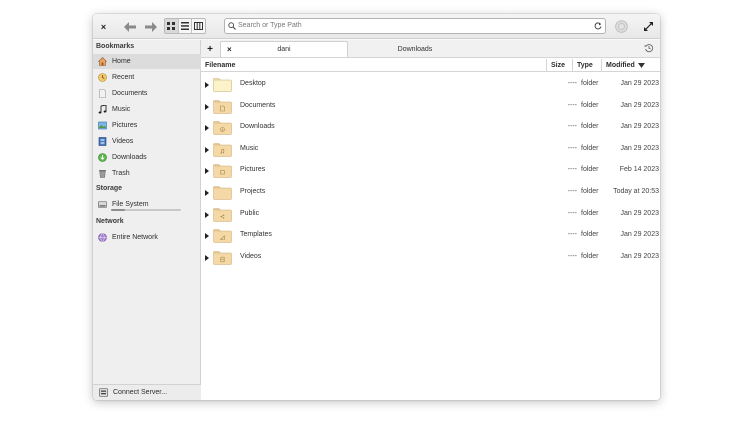 Image resolution: width=752 pixels, height=423 pixels. I want to click on network-header: Network, so click(110, 221).